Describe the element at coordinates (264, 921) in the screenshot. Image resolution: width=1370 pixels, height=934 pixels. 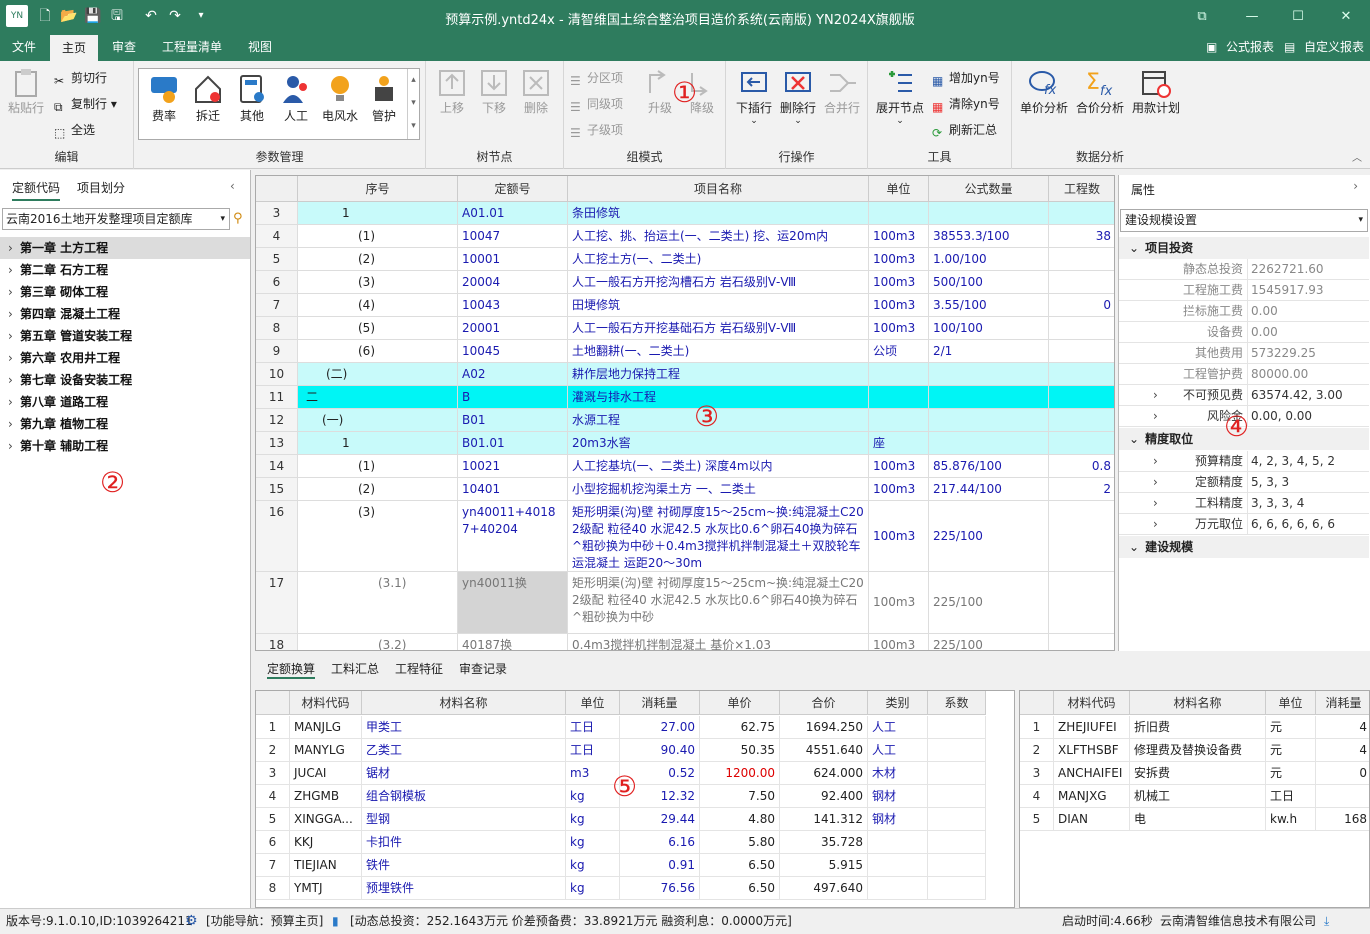
I see `nav-text: [功能导航：预算主页]` at that location.